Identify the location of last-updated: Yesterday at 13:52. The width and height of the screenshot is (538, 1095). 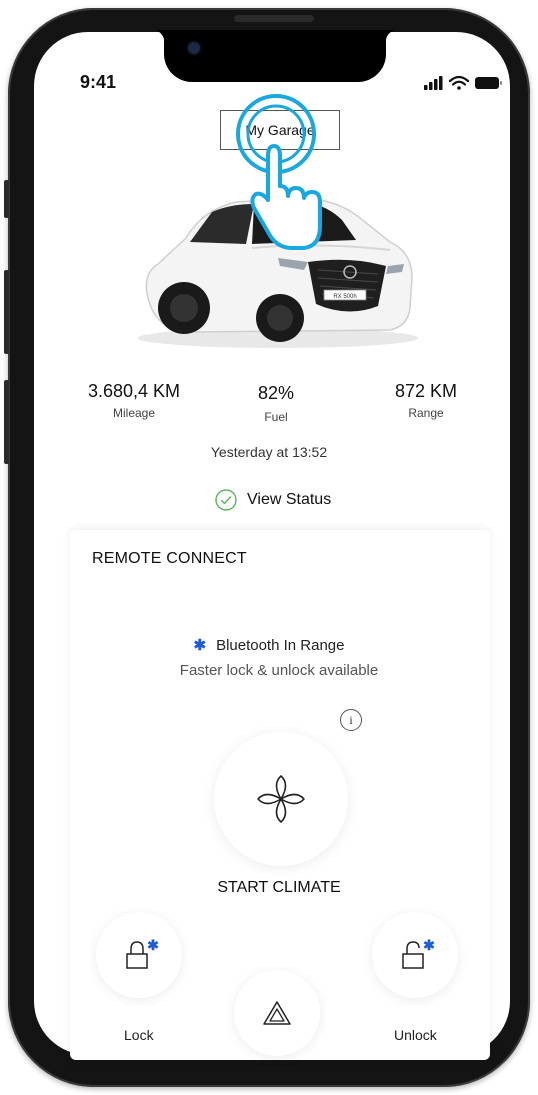
(269, 452).